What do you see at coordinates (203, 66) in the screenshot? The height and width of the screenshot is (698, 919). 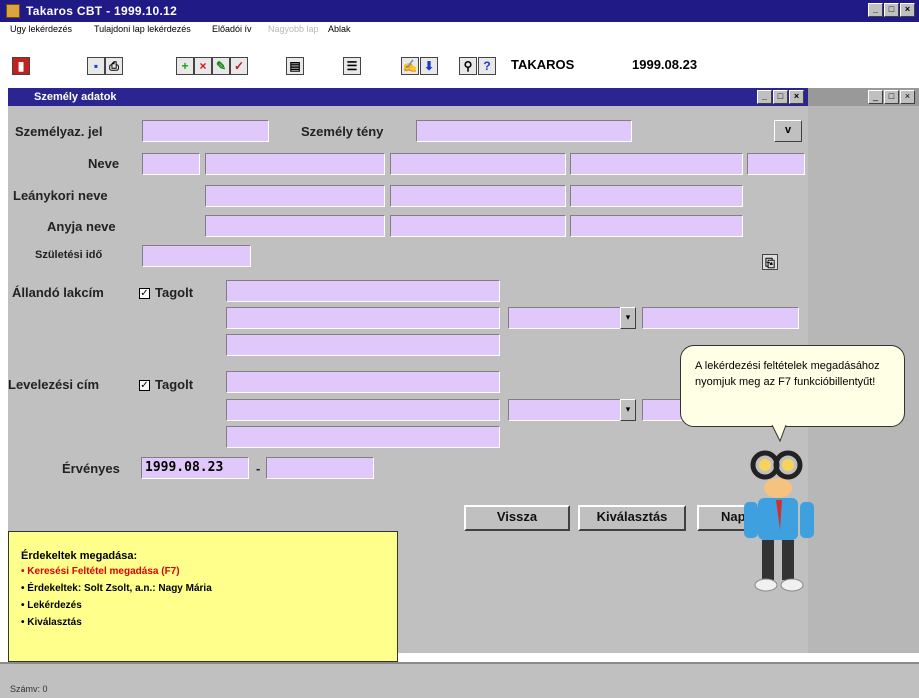 I see `delete-icon: ×` at bounding box center [203, 66].